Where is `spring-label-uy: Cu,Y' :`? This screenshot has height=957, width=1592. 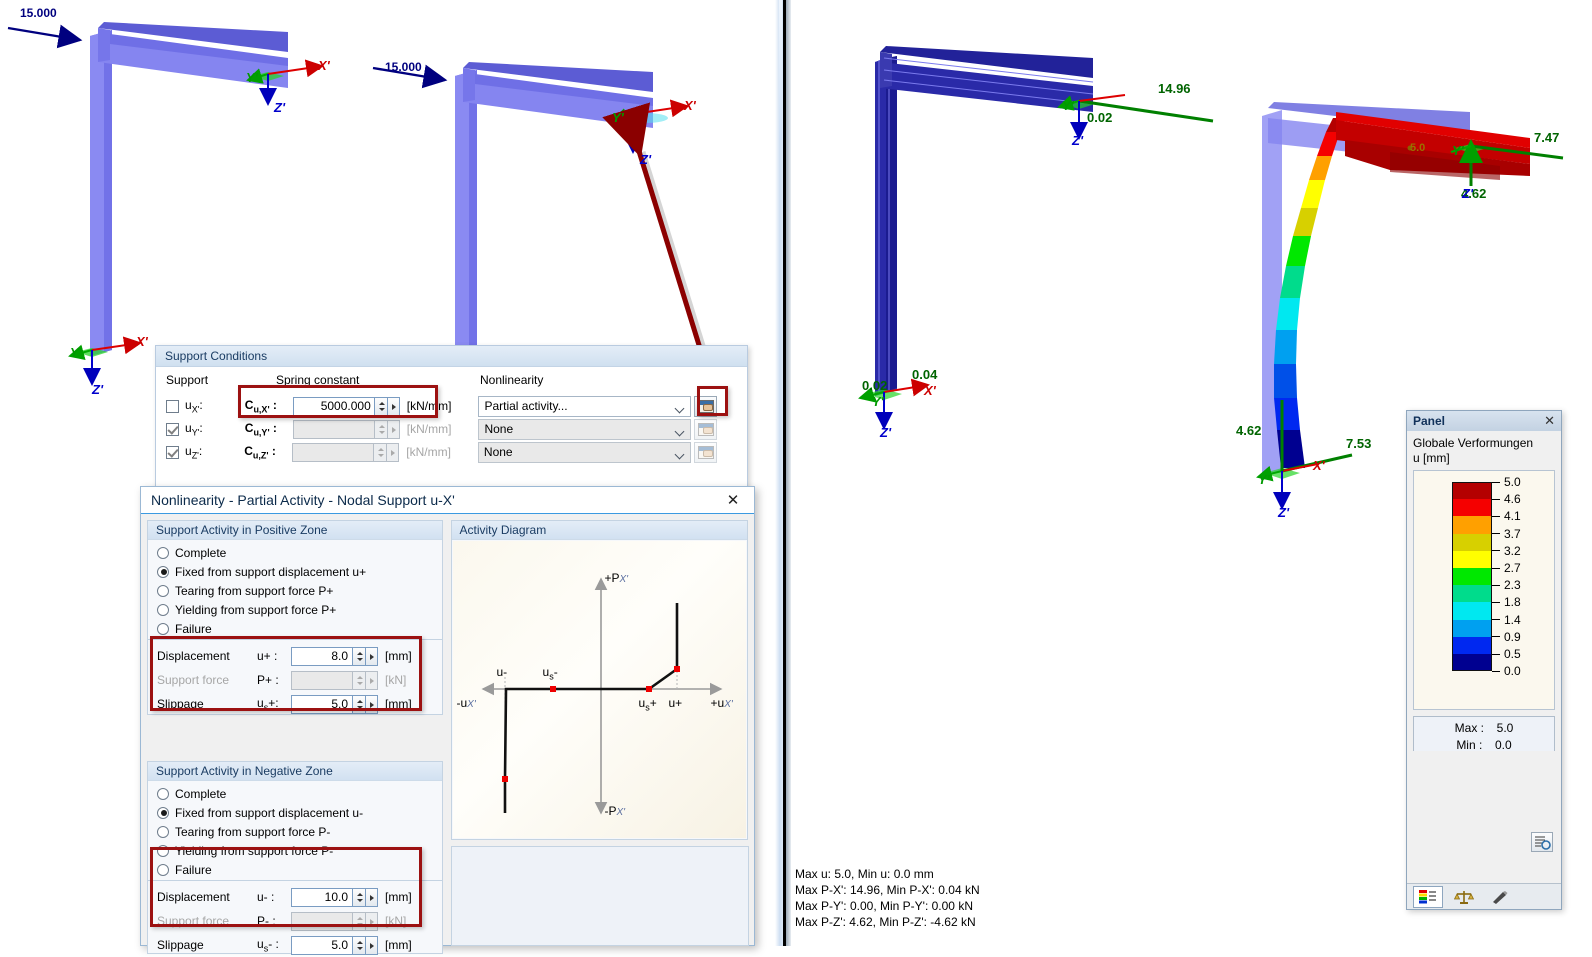 spring-label-uy: Cu,Y' : is located at coordinates (260, 429).